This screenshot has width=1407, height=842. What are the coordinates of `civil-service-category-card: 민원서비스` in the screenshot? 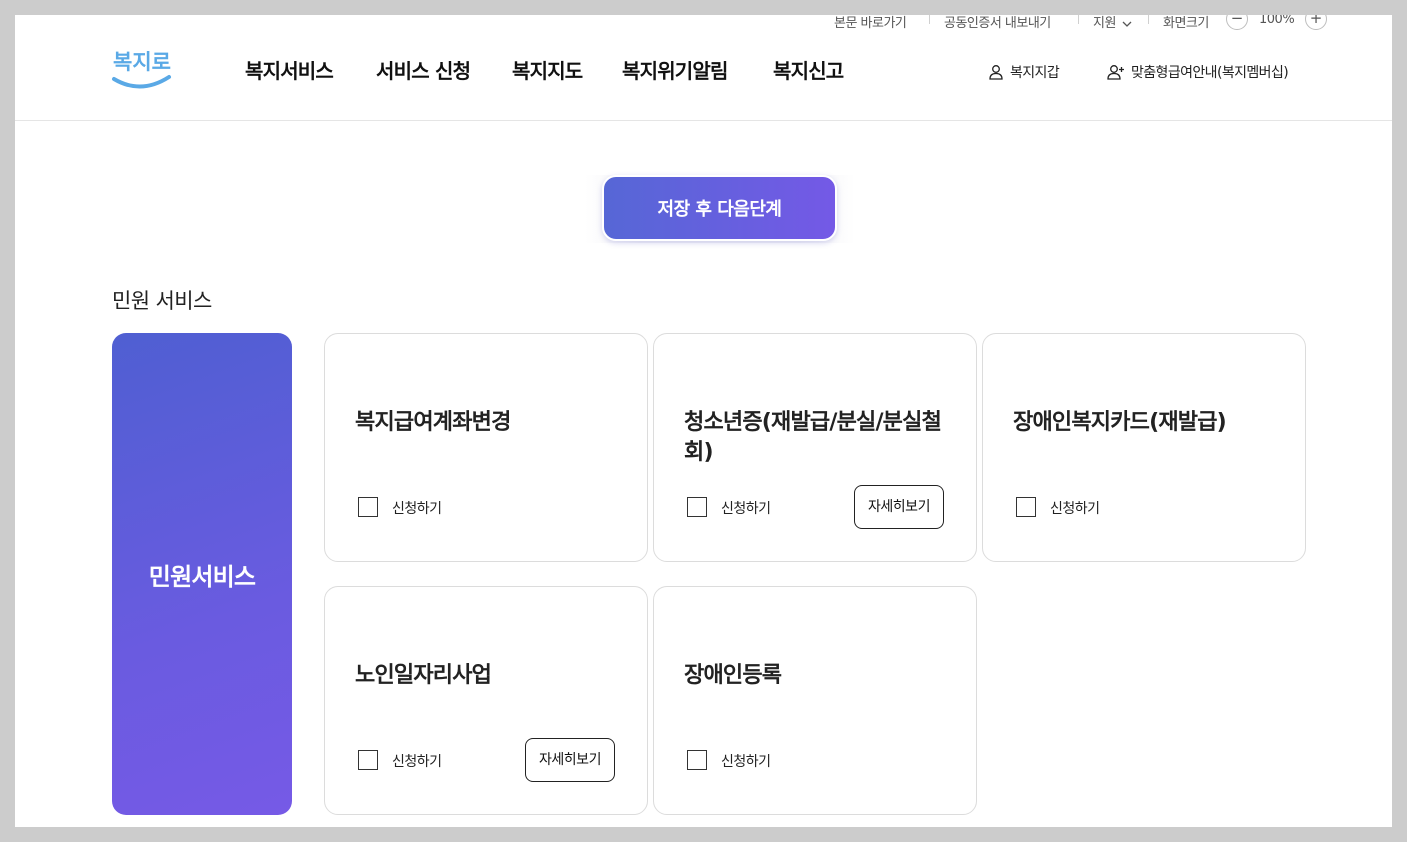 It's located at (202, 574).